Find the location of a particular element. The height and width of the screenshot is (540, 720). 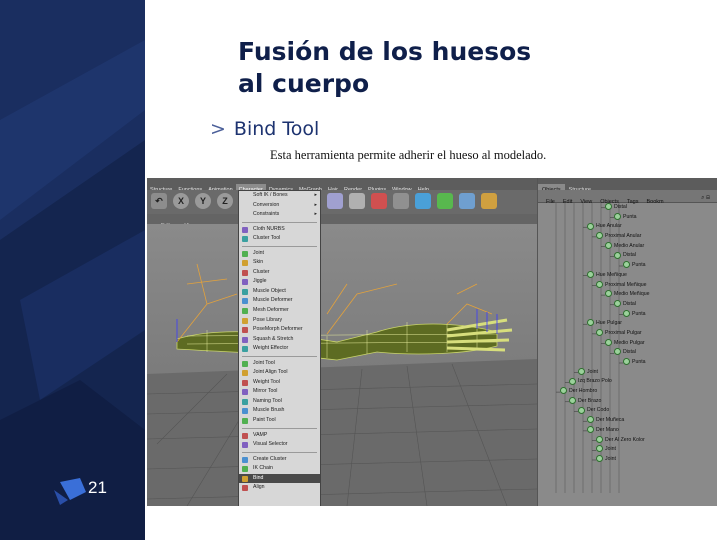

menu-item-label: Cloth NURBS is located at coordinates (269, 228).